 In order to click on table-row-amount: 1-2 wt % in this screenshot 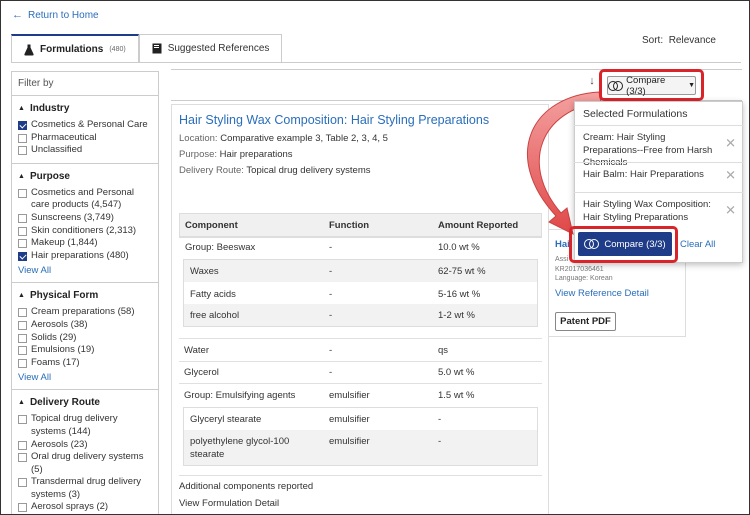, I will do `click(456, 315)`.